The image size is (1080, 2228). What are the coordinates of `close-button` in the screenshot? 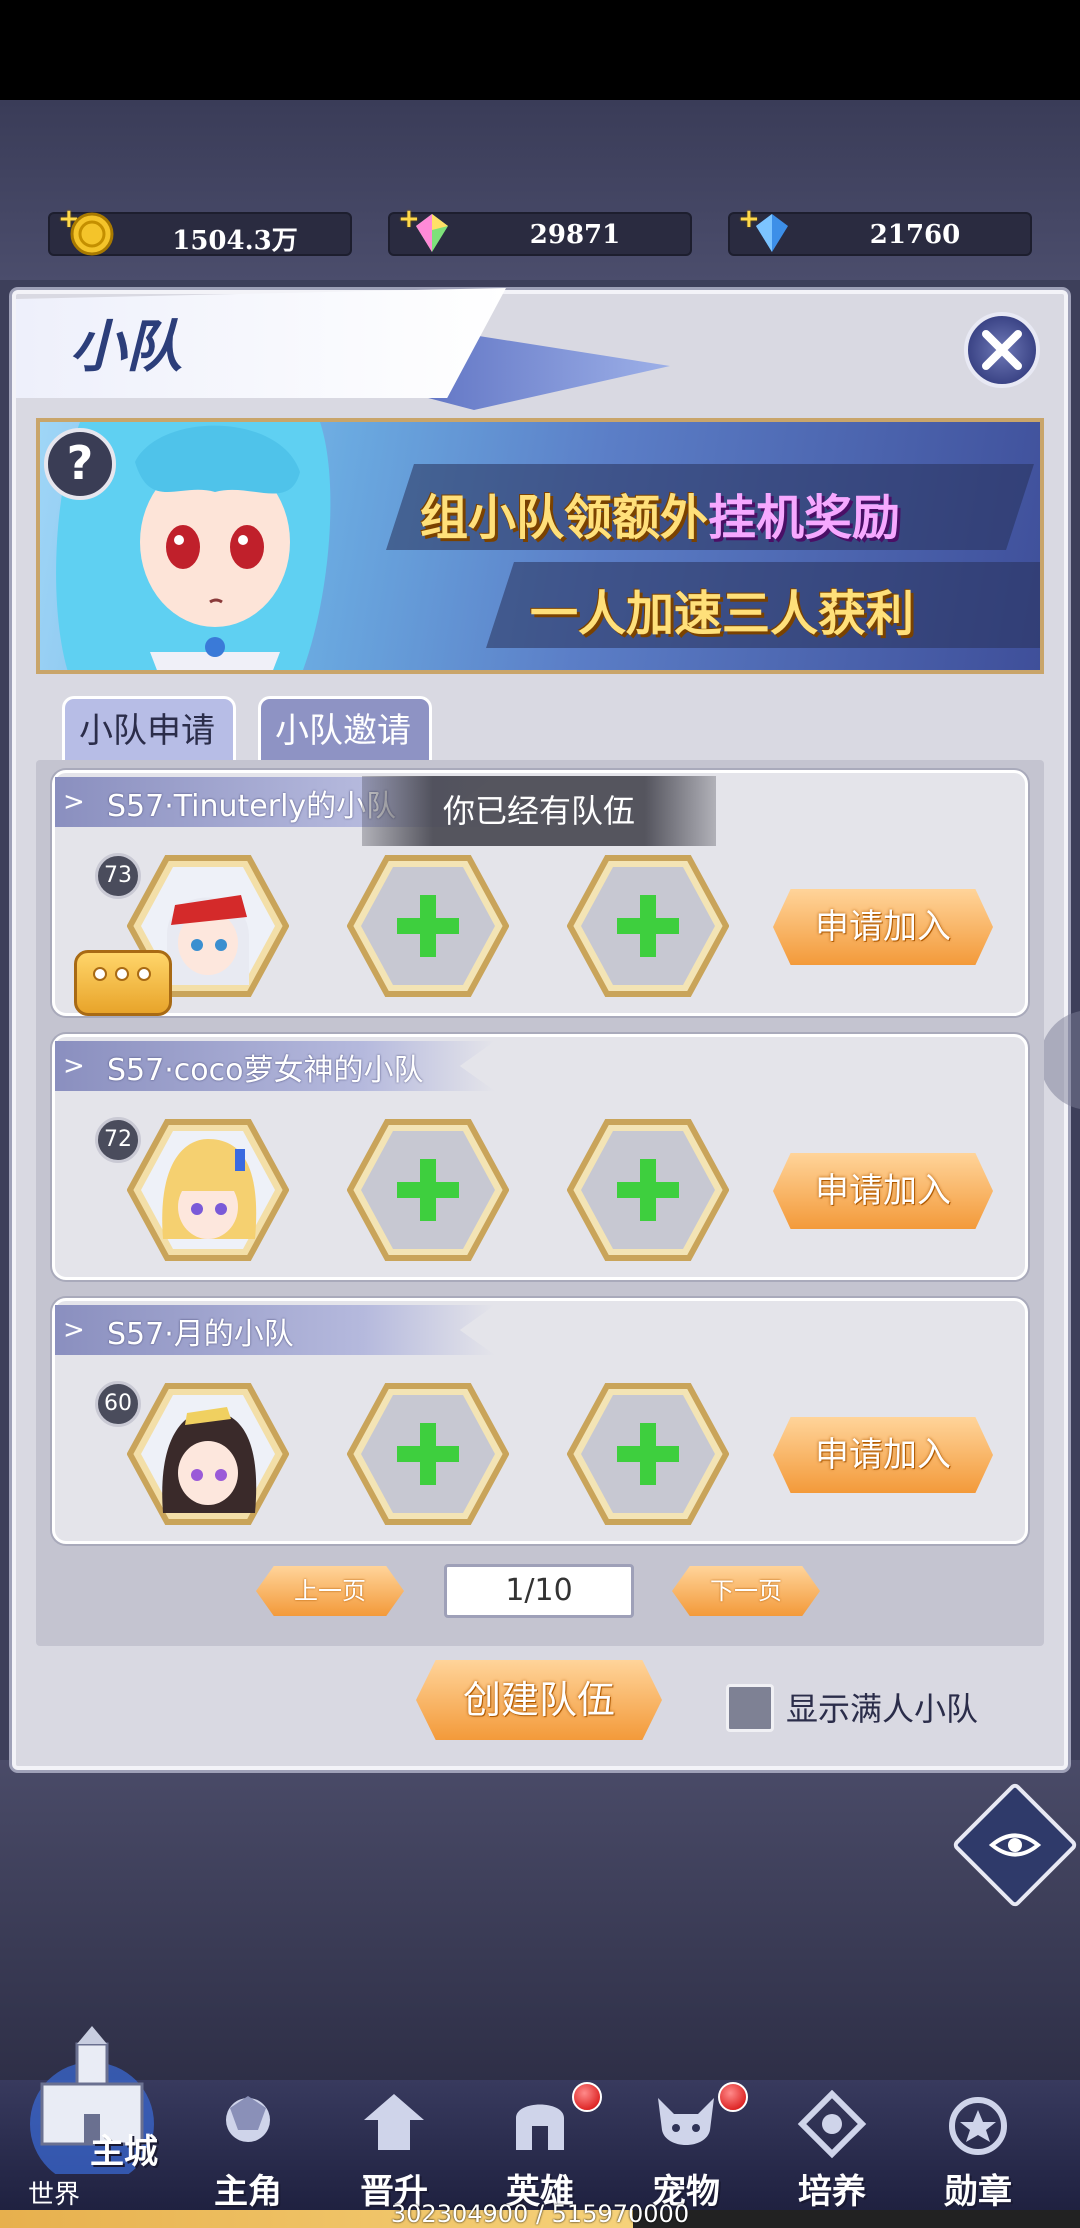 It's located at (1002, 350).